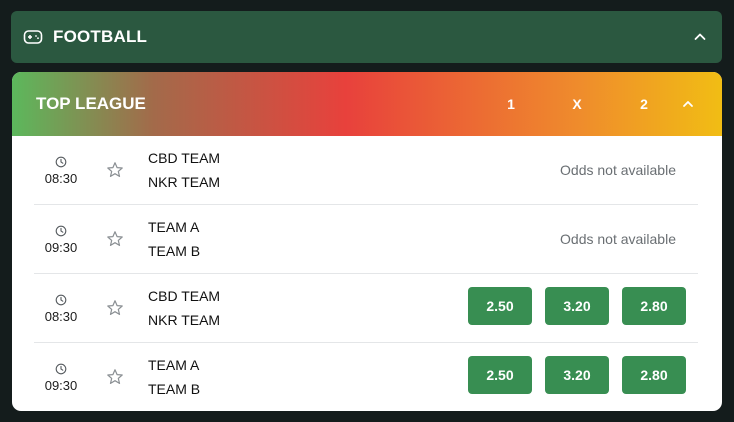 This screenshot has width=734, height=422. I want to click on match-row: 08:30 CBD TEAM NKR TEAM 2.50 3.20 2.80, so click(366, 308).